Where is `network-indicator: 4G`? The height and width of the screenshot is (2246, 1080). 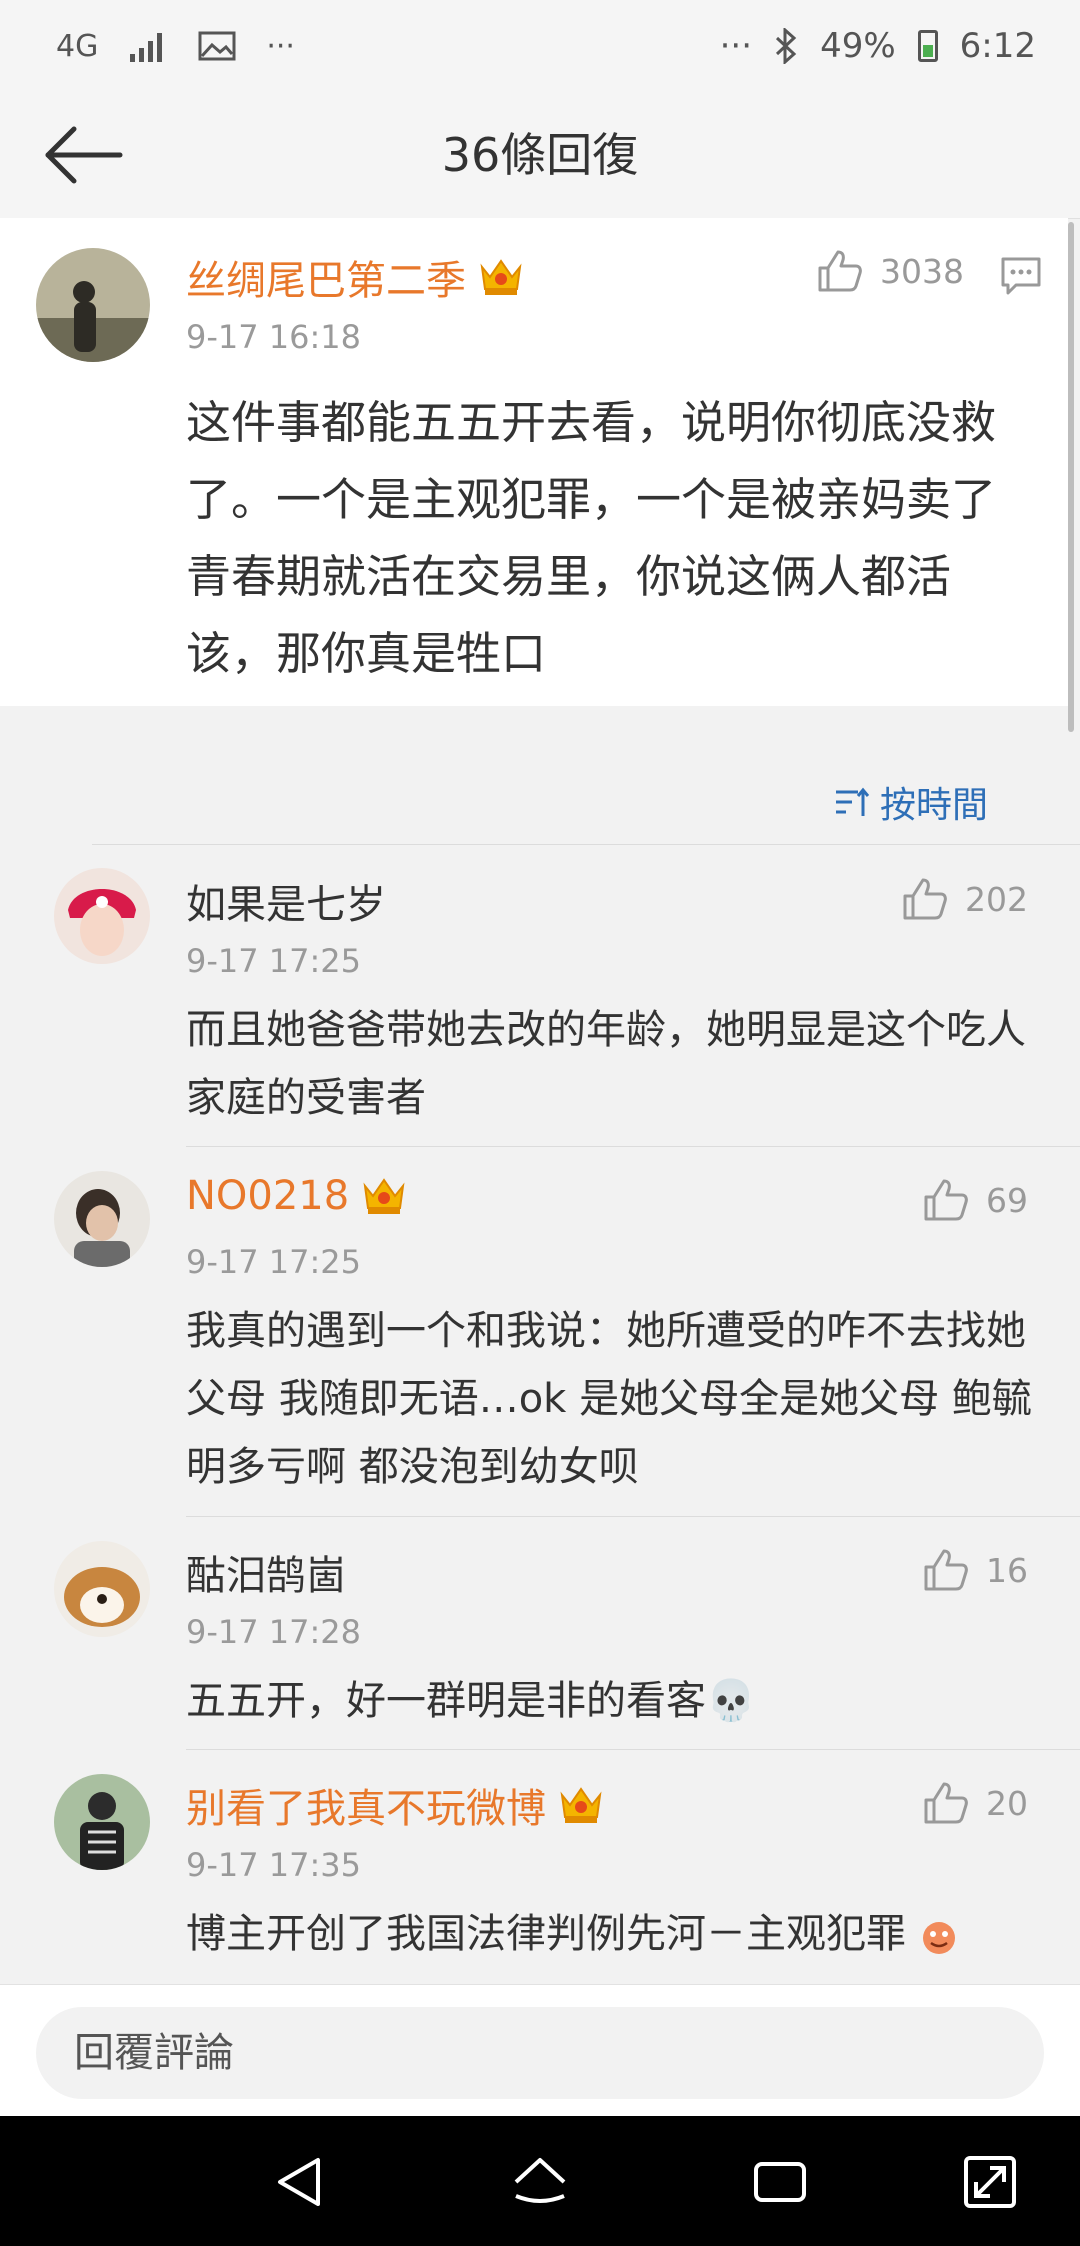 network-indicator: 4G is located at coordinates (77, 46).